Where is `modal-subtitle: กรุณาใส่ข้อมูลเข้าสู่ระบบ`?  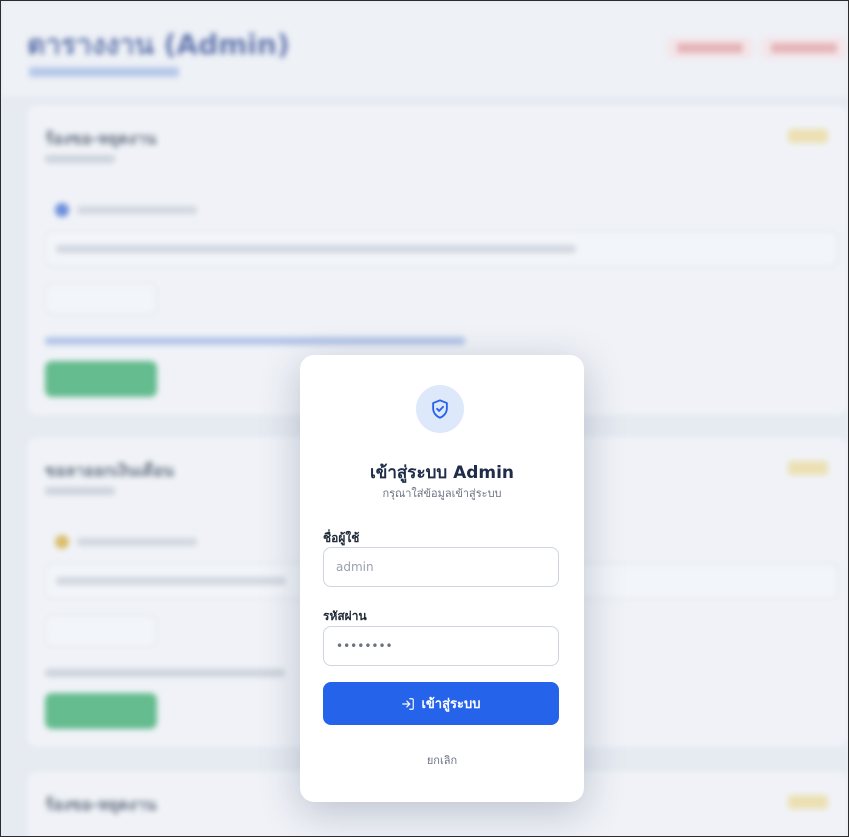 modal-subtitle: กรุณาใส่ข้อมูลเข้าสู่ระบบ is located at coordinates (442, 493).